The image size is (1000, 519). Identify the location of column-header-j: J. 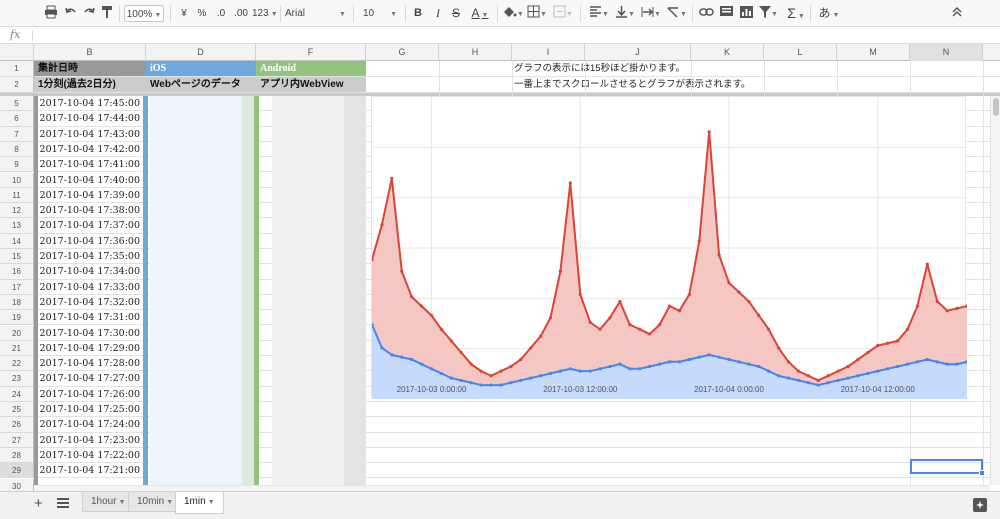
(638, 52).